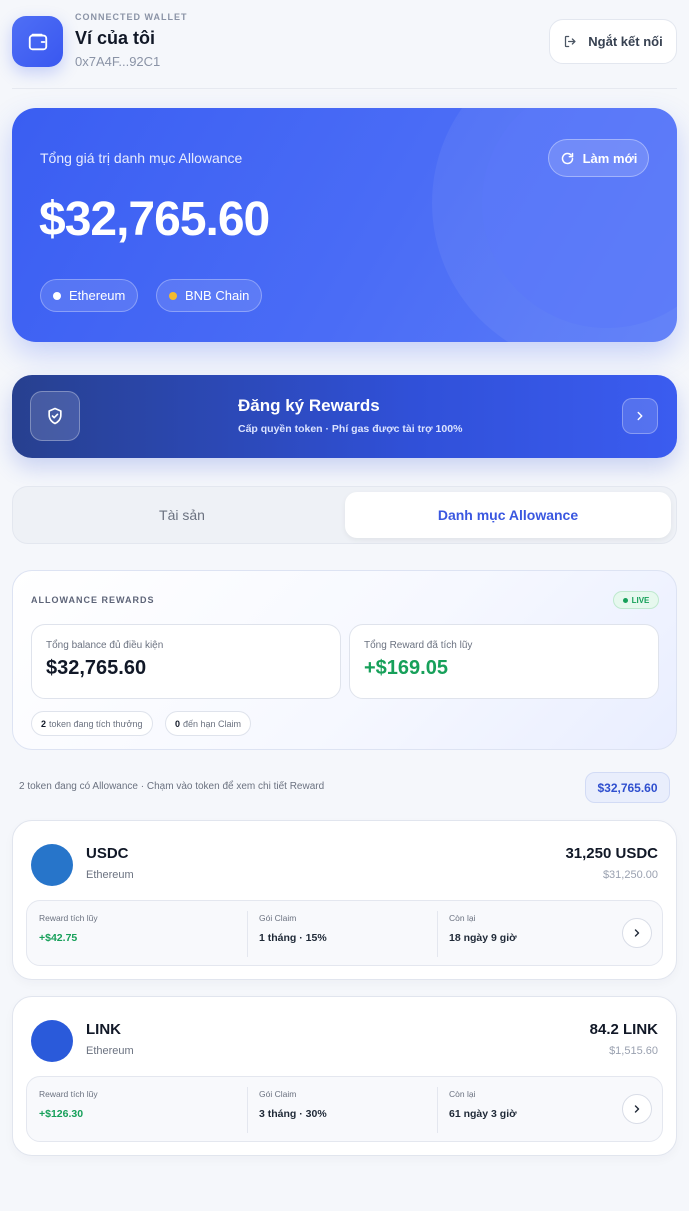 This screenshot has width=689, height=1211. What do you see at coordinates (178, 723) in the screenshot?
I see `claim-due-count: 0` at bounding box center [178, 723].